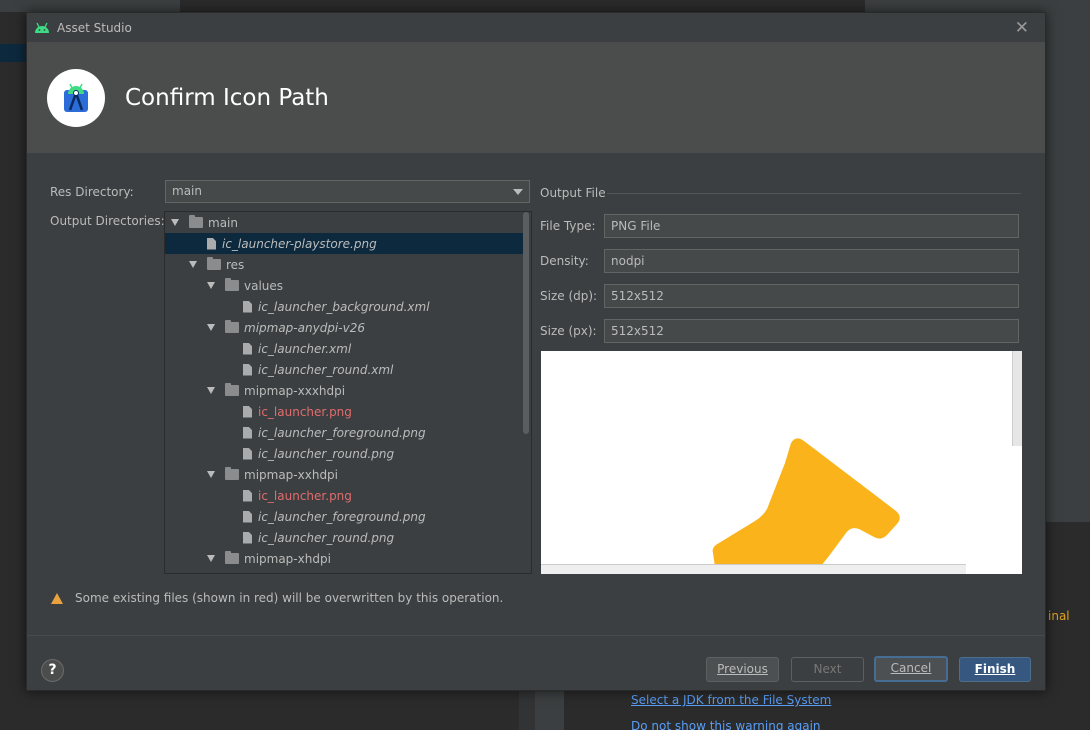 The image size is (1090, 730). What do you see at coordinates (187, 191) in the screenshot?
I see `res-directory-value: main` at bounding box center [187, 191].